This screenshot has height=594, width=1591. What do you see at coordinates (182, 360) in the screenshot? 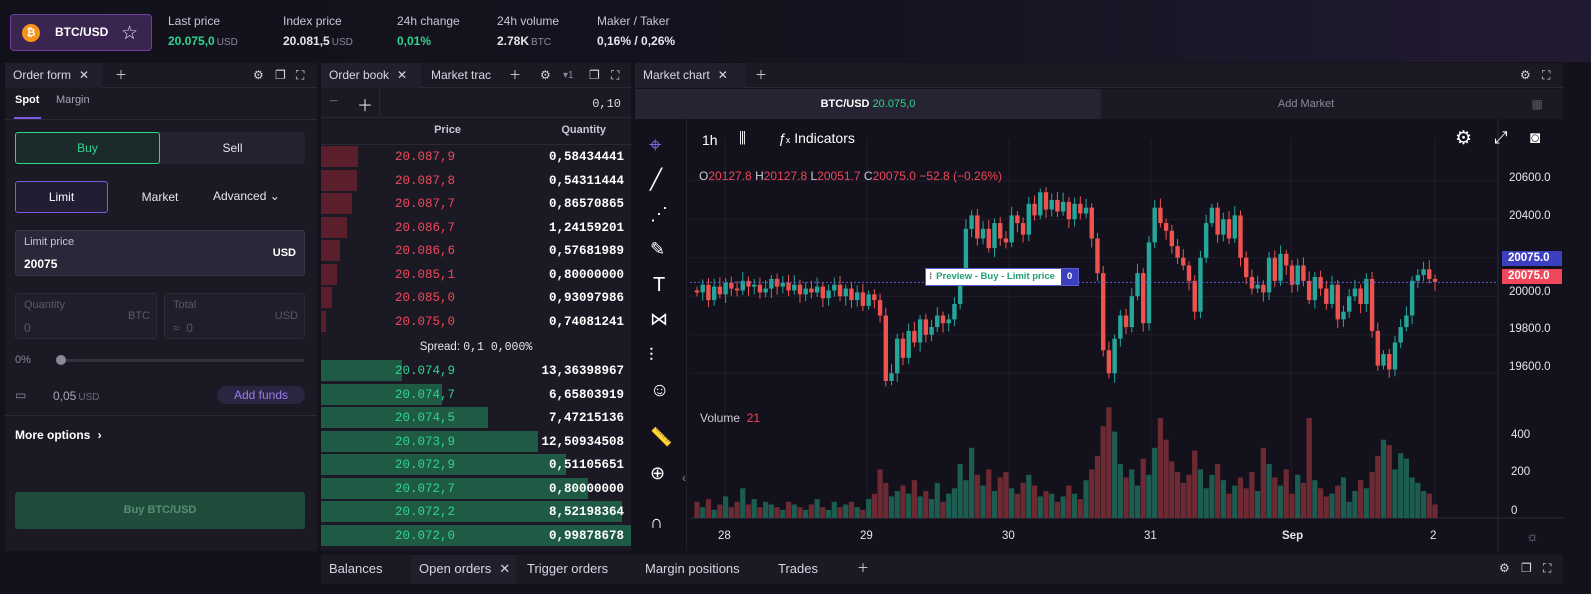
I see `amount-slider-track` at bounding box center [182, 360].